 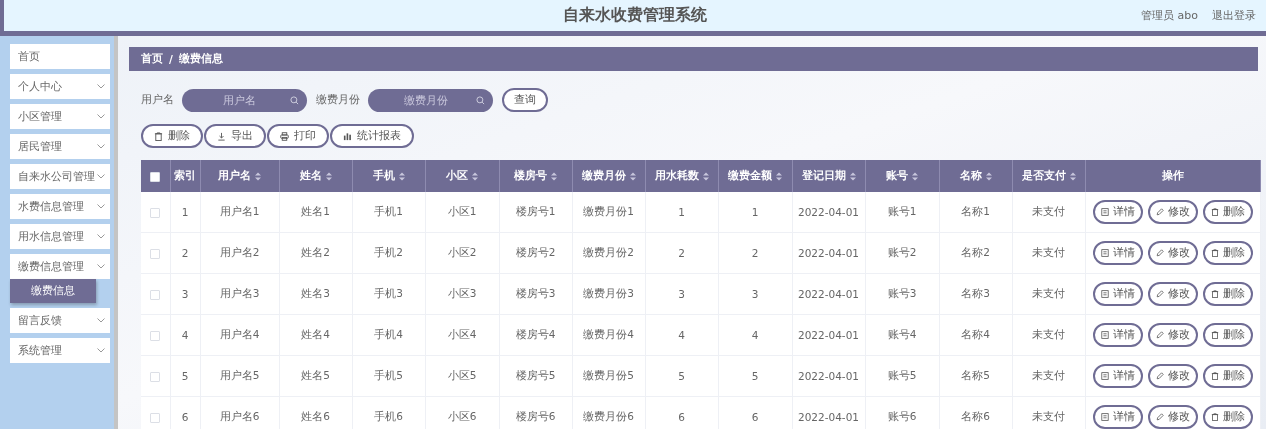 I want to click on table-cell: 小区1, so click(x=462, y=211).